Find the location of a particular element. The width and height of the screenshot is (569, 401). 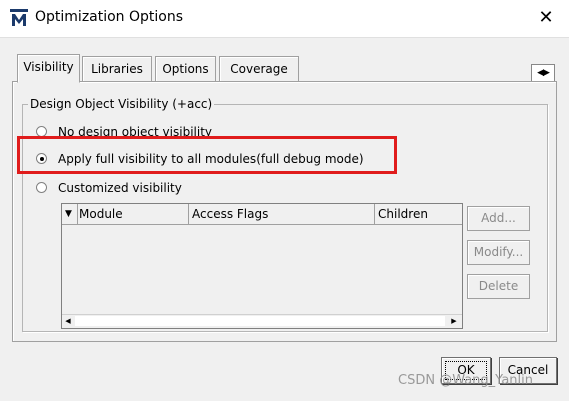

scroll-right-icon: ▶ is located at coordinates (454, 321).